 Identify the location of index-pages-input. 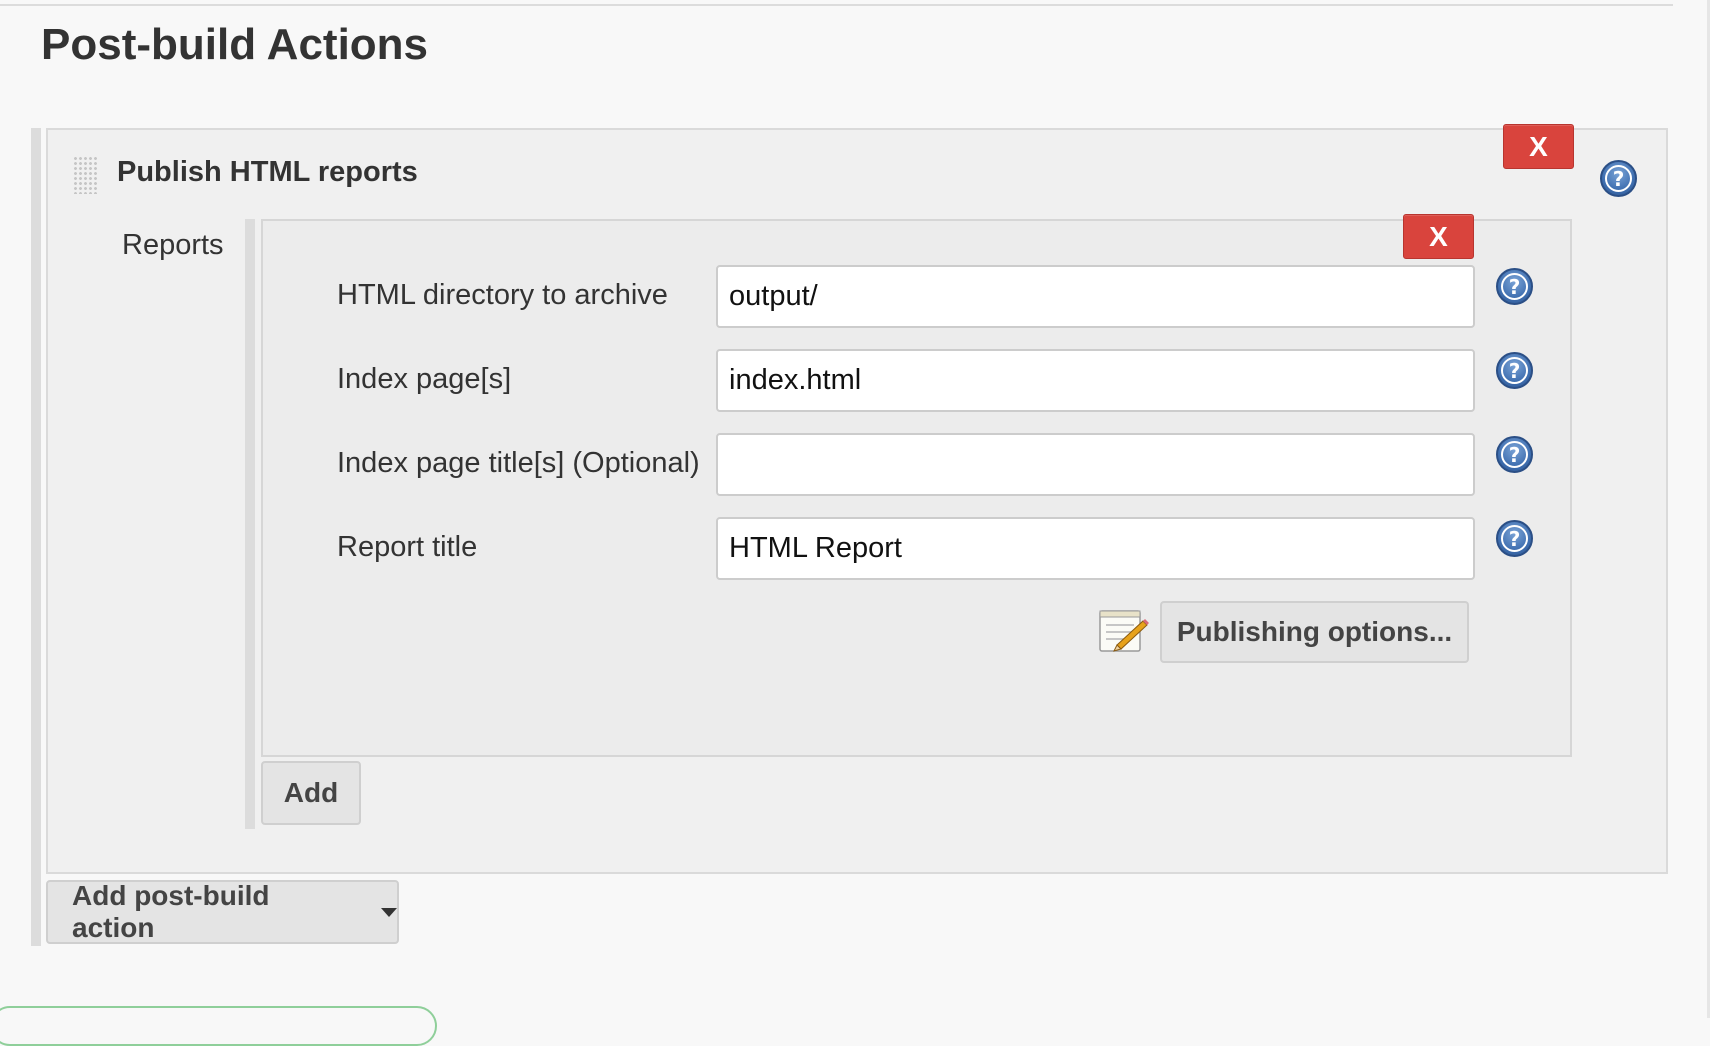
(1095, 380).